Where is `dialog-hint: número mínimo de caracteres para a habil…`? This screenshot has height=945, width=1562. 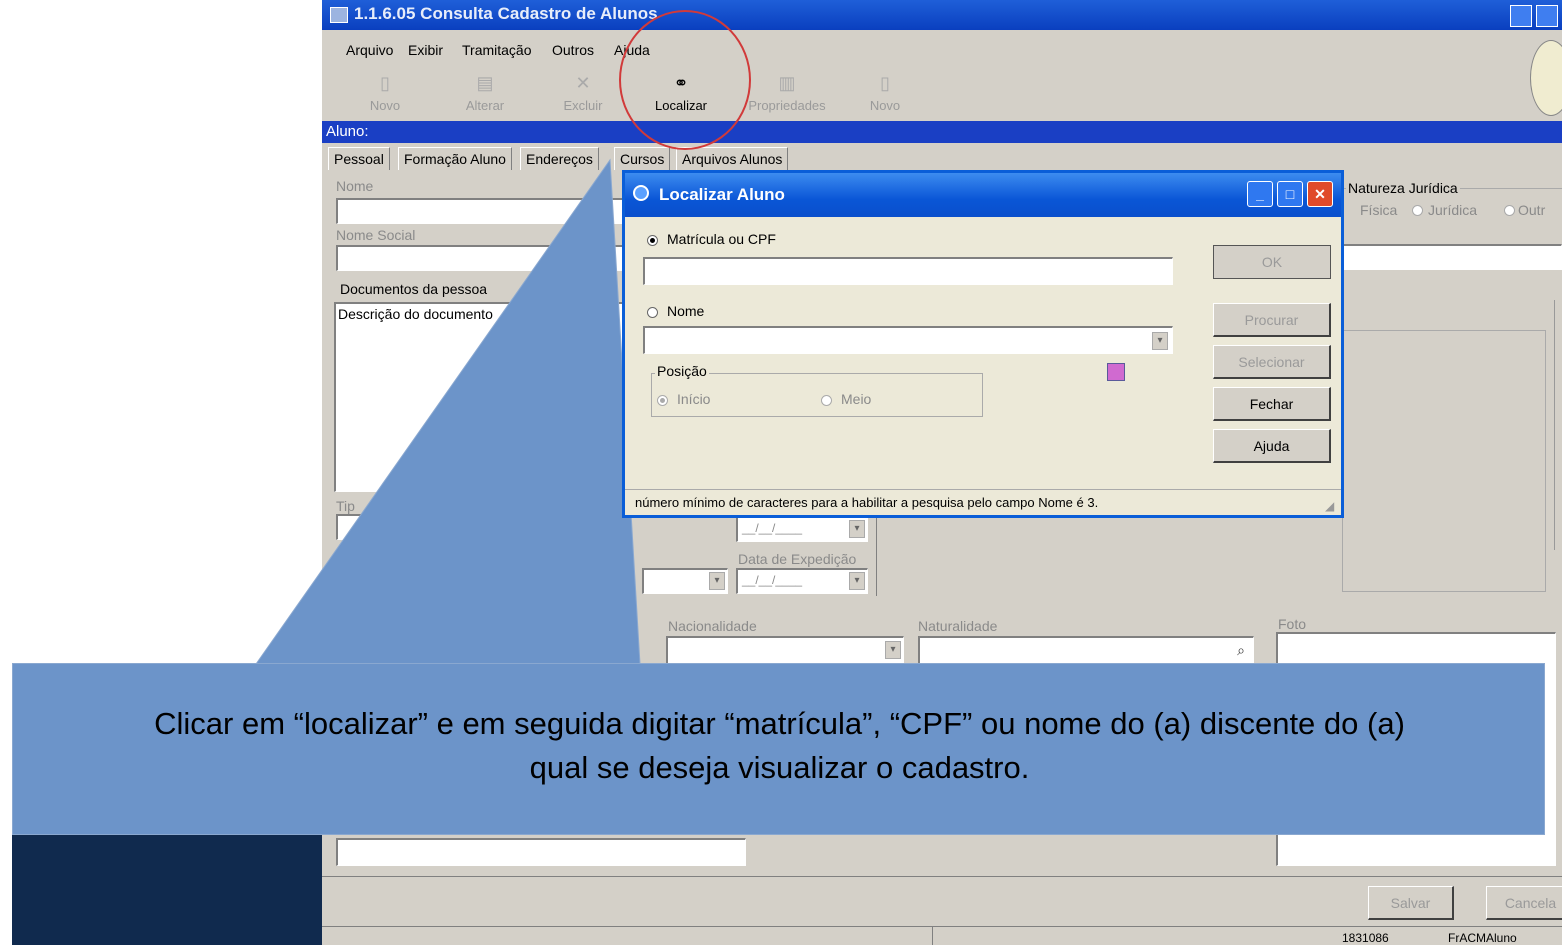
dialog-hint: número mínimo de caracteres para a habil… is located at coordinates (867, 502).